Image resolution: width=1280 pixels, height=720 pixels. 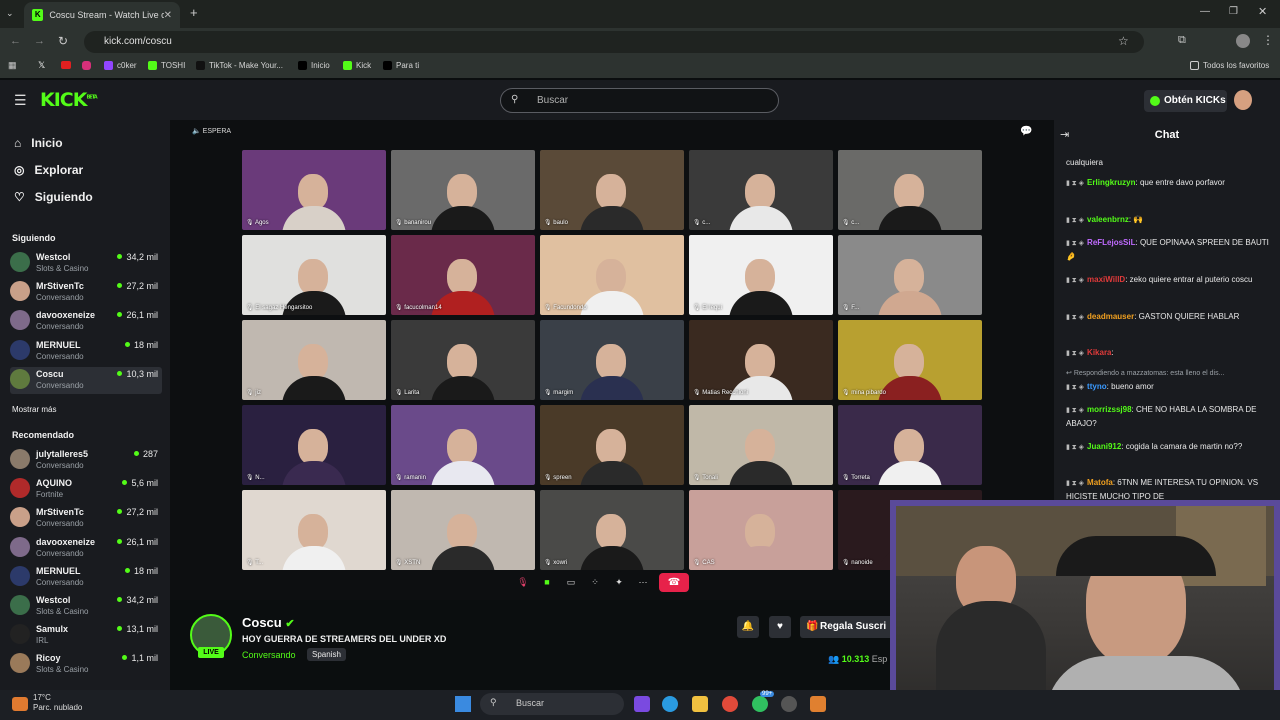 I want to click on browser-tab: K Coscu Stream - Watch Live on ✕, so click(x=102, y=15).